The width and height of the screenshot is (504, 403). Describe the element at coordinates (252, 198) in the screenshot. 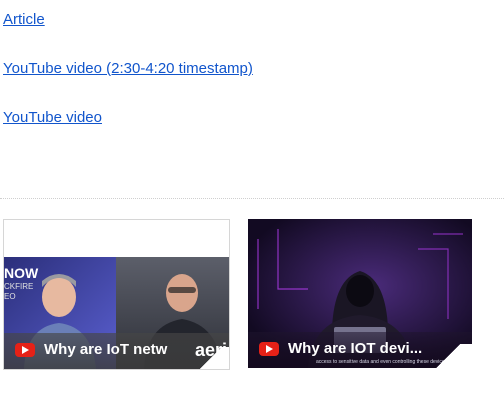

I see `section-divider` at that location.